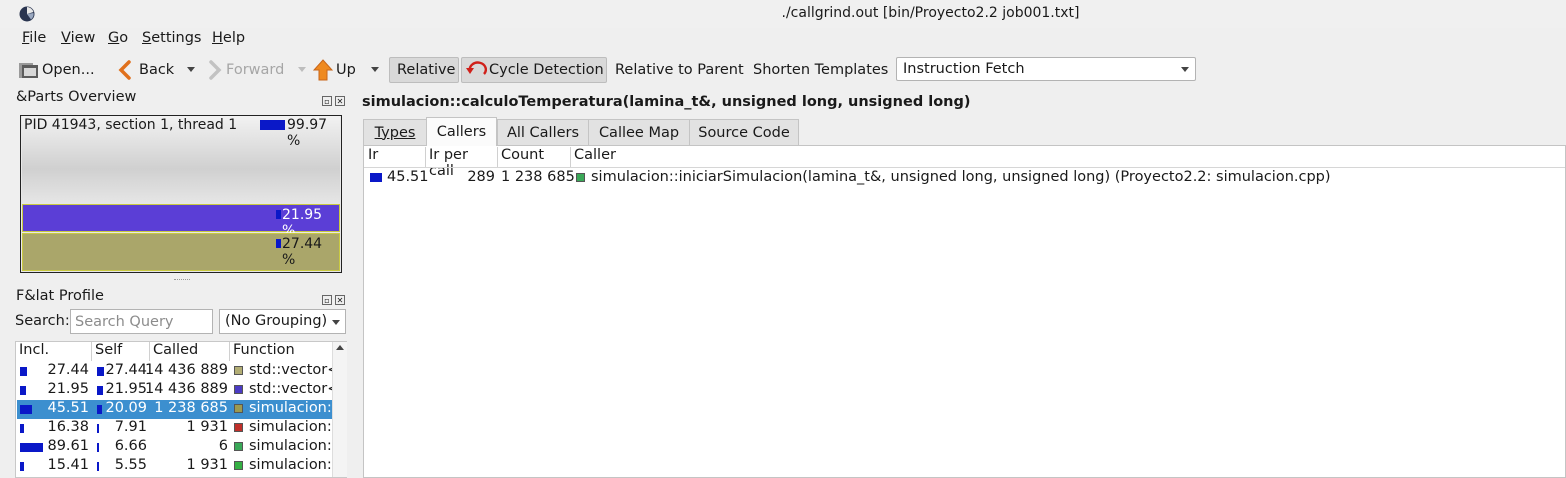 The image size is (1566, 478). What do you see at coordinates (297, 408) in the screenshot?
I see `function-label: simulacion::c` at bounding box center [297, 408].